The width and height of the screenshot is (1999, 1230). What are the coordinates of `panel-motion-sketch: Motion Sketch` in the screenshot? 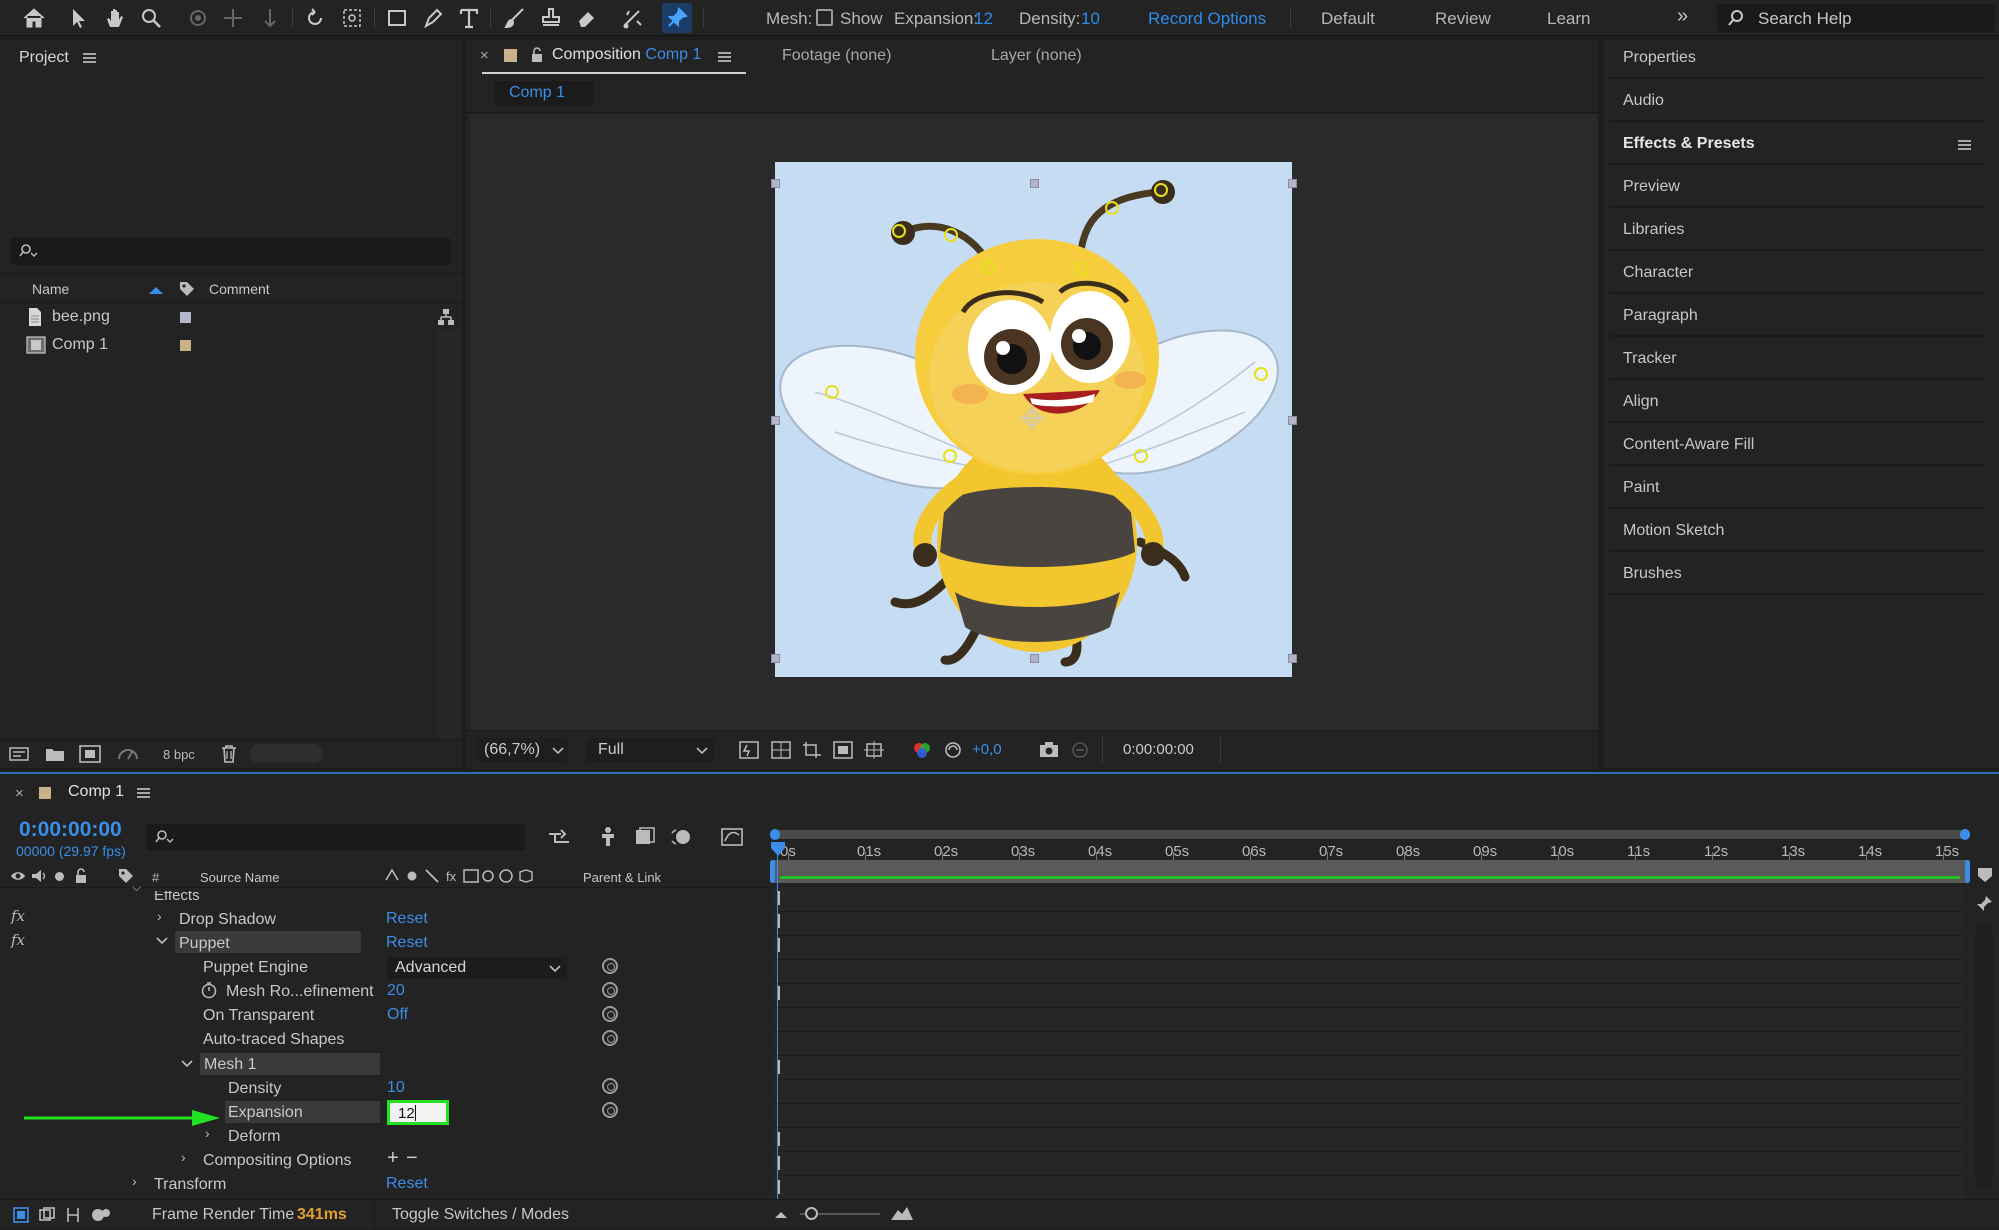 It's located at (1673, 531).